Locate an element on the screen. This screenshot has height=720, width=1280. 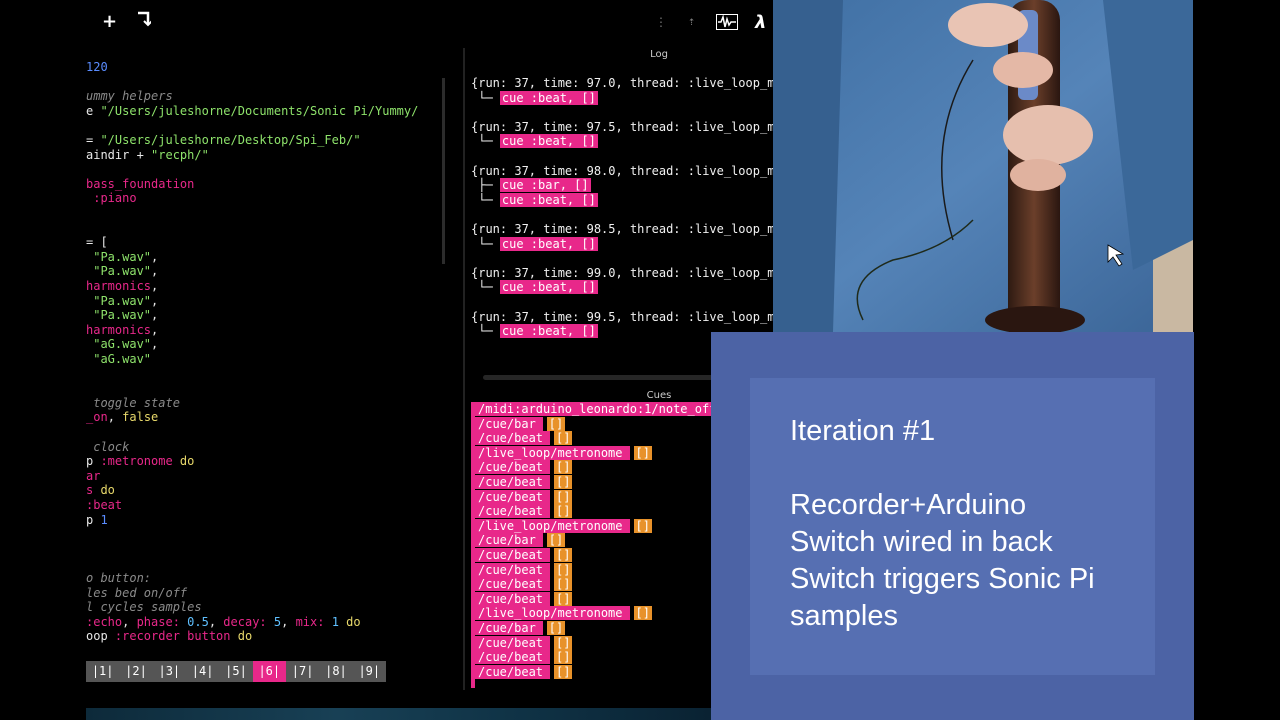
code-line: s do is located at coordinates (100, 490).